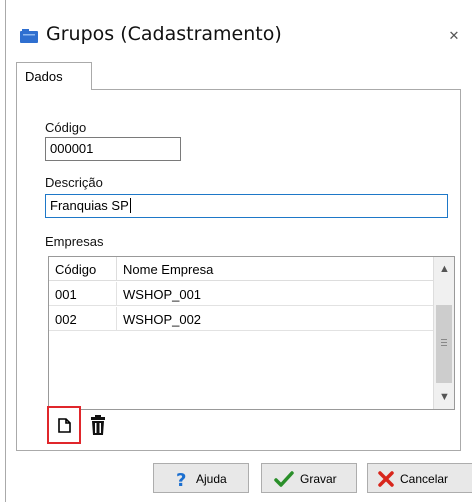  Describe the element at coordinates (113, 149) in the screenshot. I see `codigo-field: 000001` at that location.